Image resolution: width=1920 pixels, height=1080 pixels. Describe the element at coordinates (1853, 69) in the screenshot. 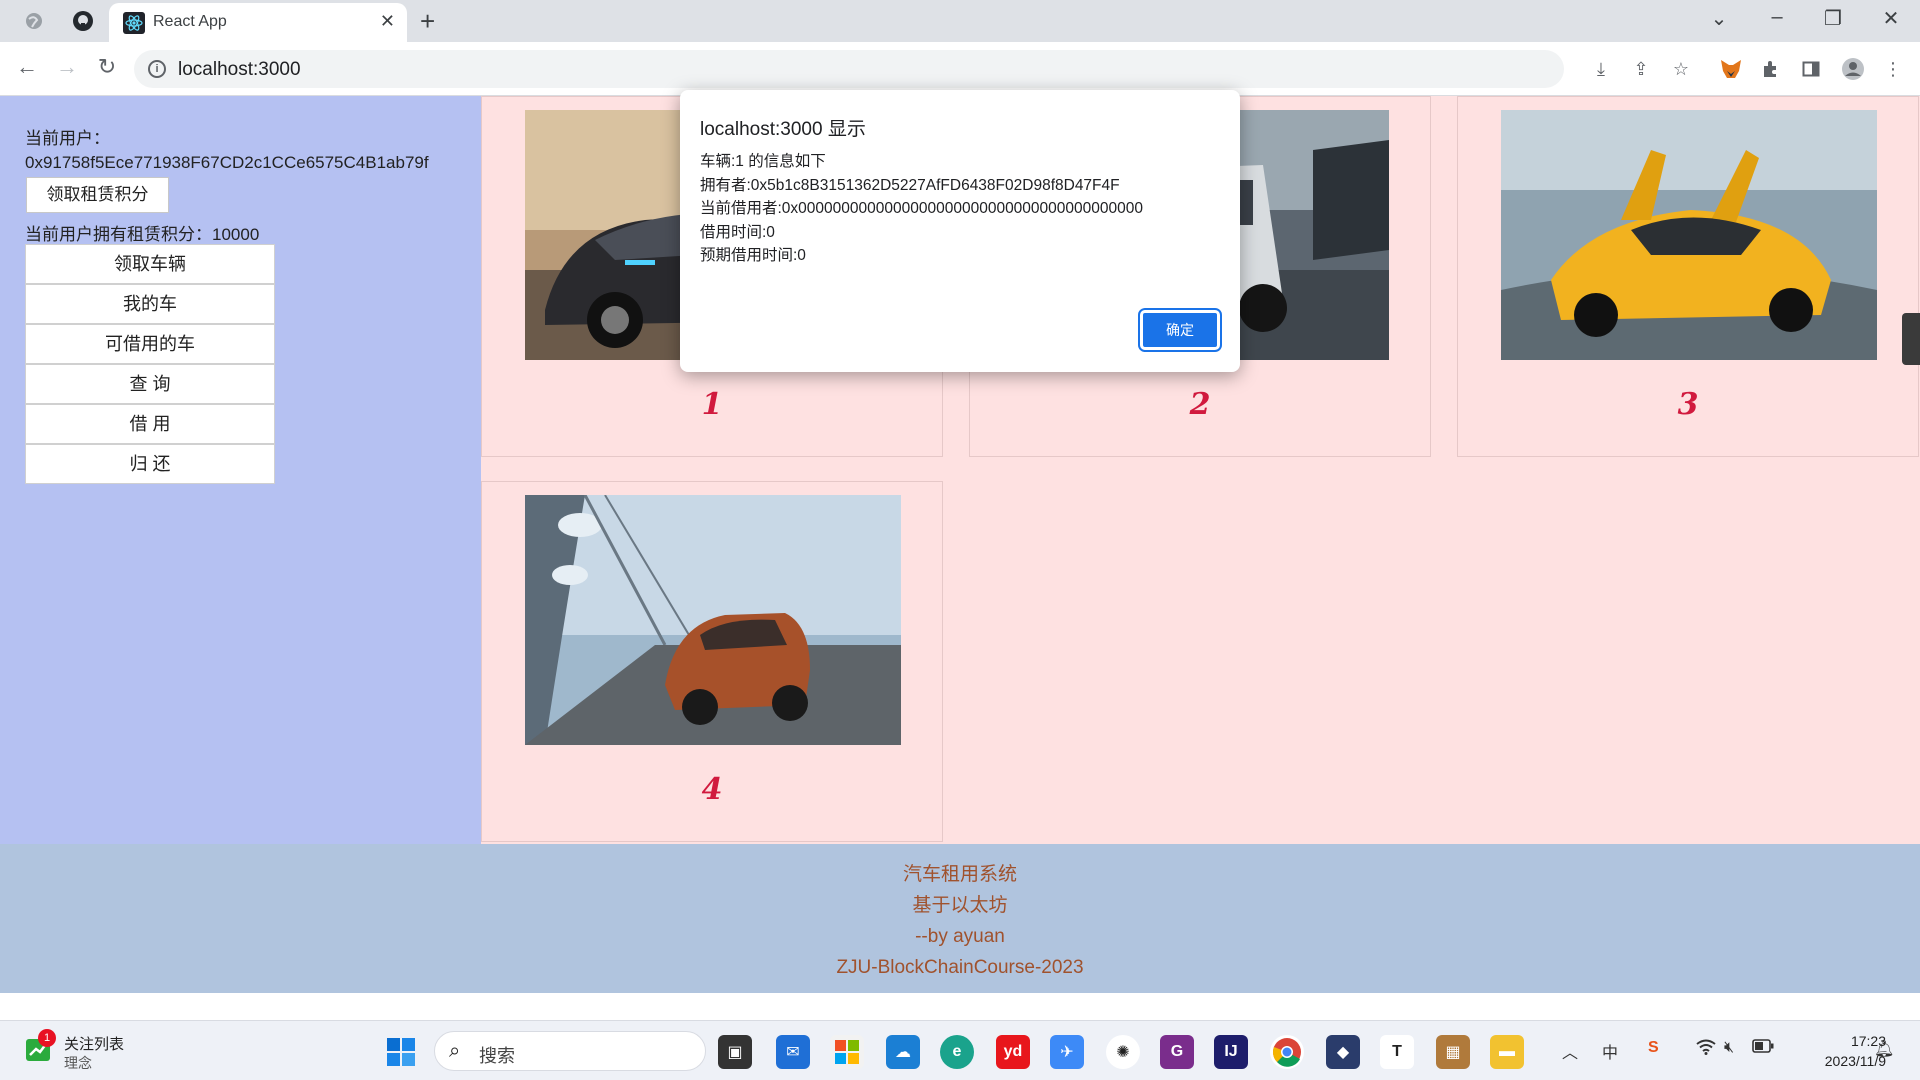

I see `profile-avatar-icon` at that location.